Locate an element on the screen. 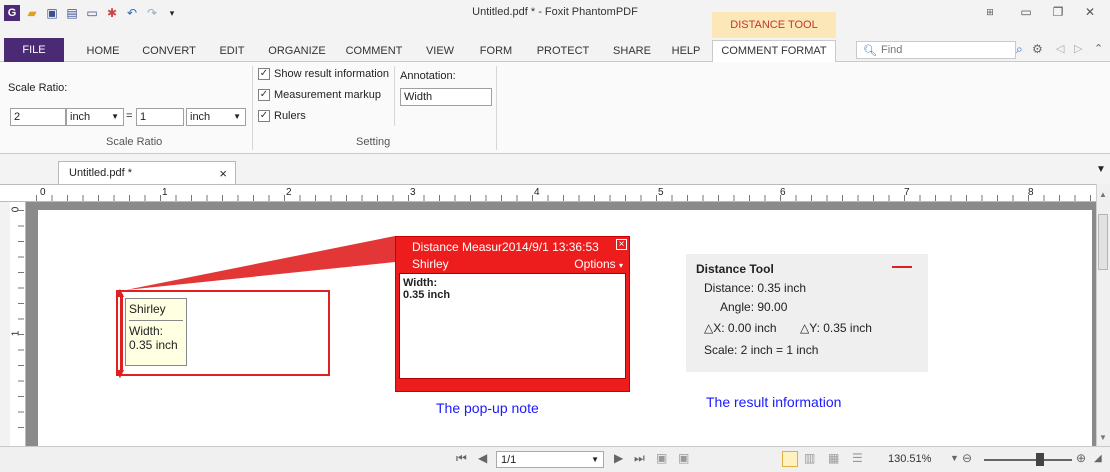  zoom-slider-track is located at coordinates (1028, 460).